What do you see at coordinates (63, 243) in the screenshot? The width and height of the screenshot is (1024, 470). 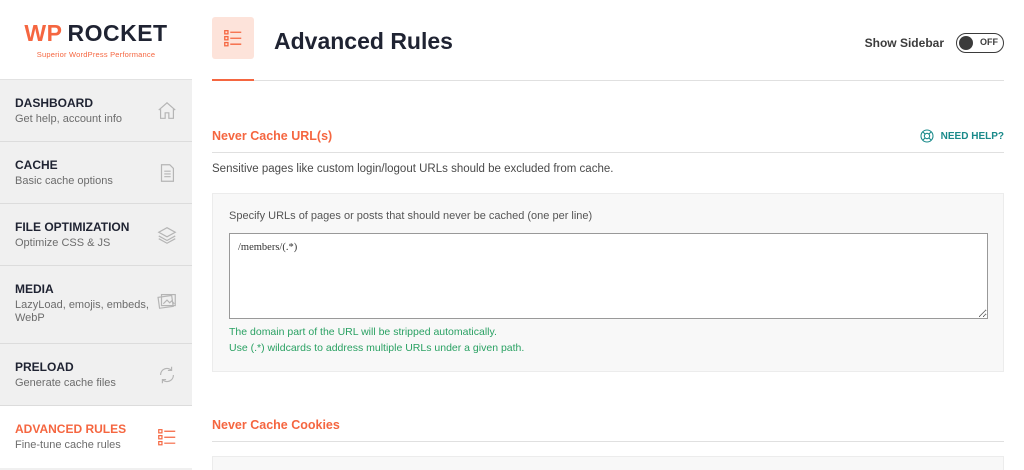 I see `sidebar-item-desc: Optimize CSS & JS` at bounding box center [63, 243].